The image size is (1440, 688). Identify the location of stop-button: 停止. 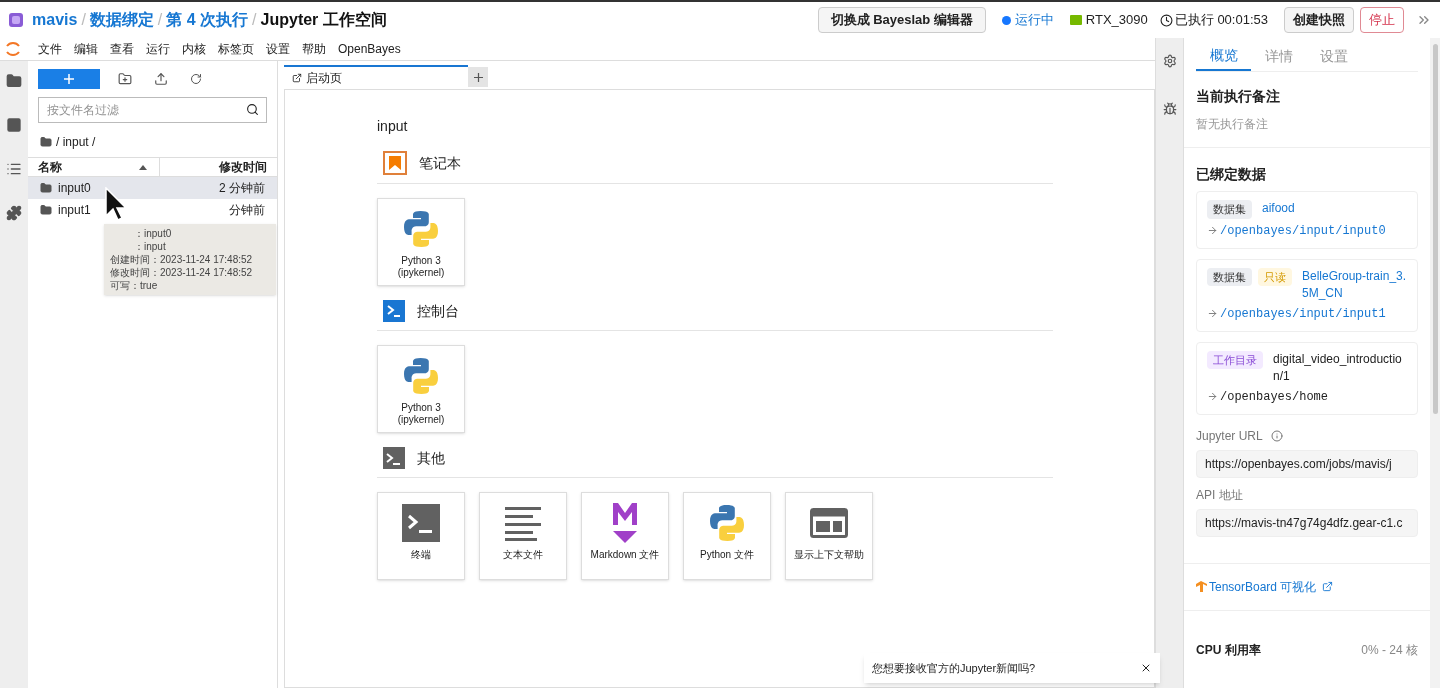
(1382, 20).